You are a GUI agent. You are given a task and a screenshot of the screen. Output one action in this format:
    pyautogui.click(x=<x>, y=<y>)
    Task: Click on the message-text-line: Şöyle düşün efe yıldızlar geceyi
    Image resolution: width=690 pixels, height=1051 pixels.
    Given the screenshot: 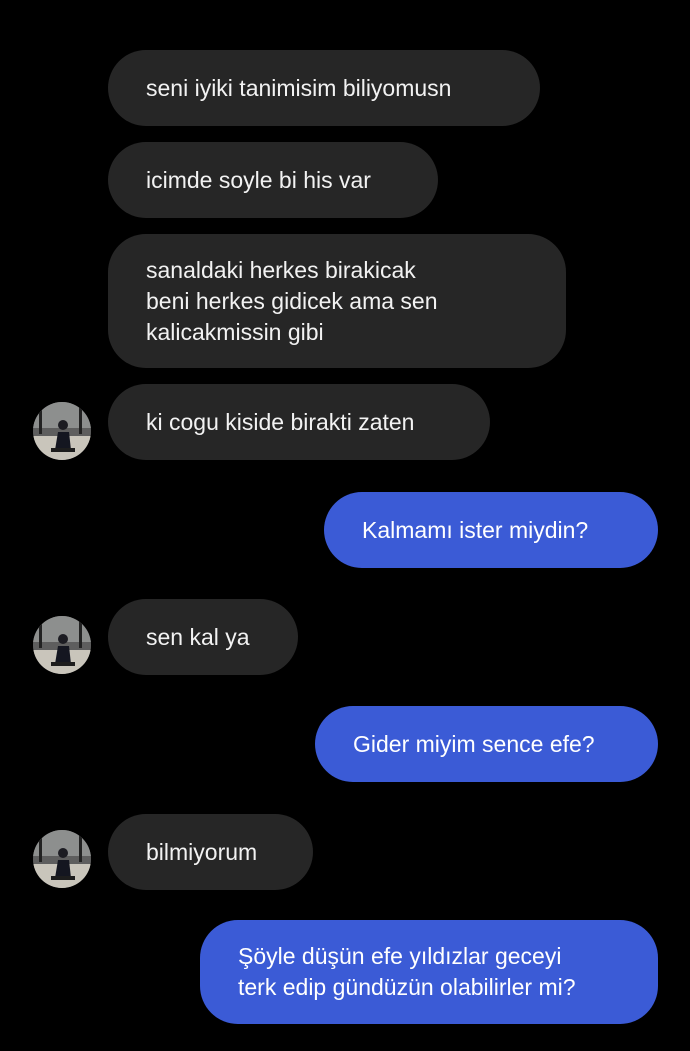 What is the action you would take?
    pyautogui.click(x=400, y=956)
    